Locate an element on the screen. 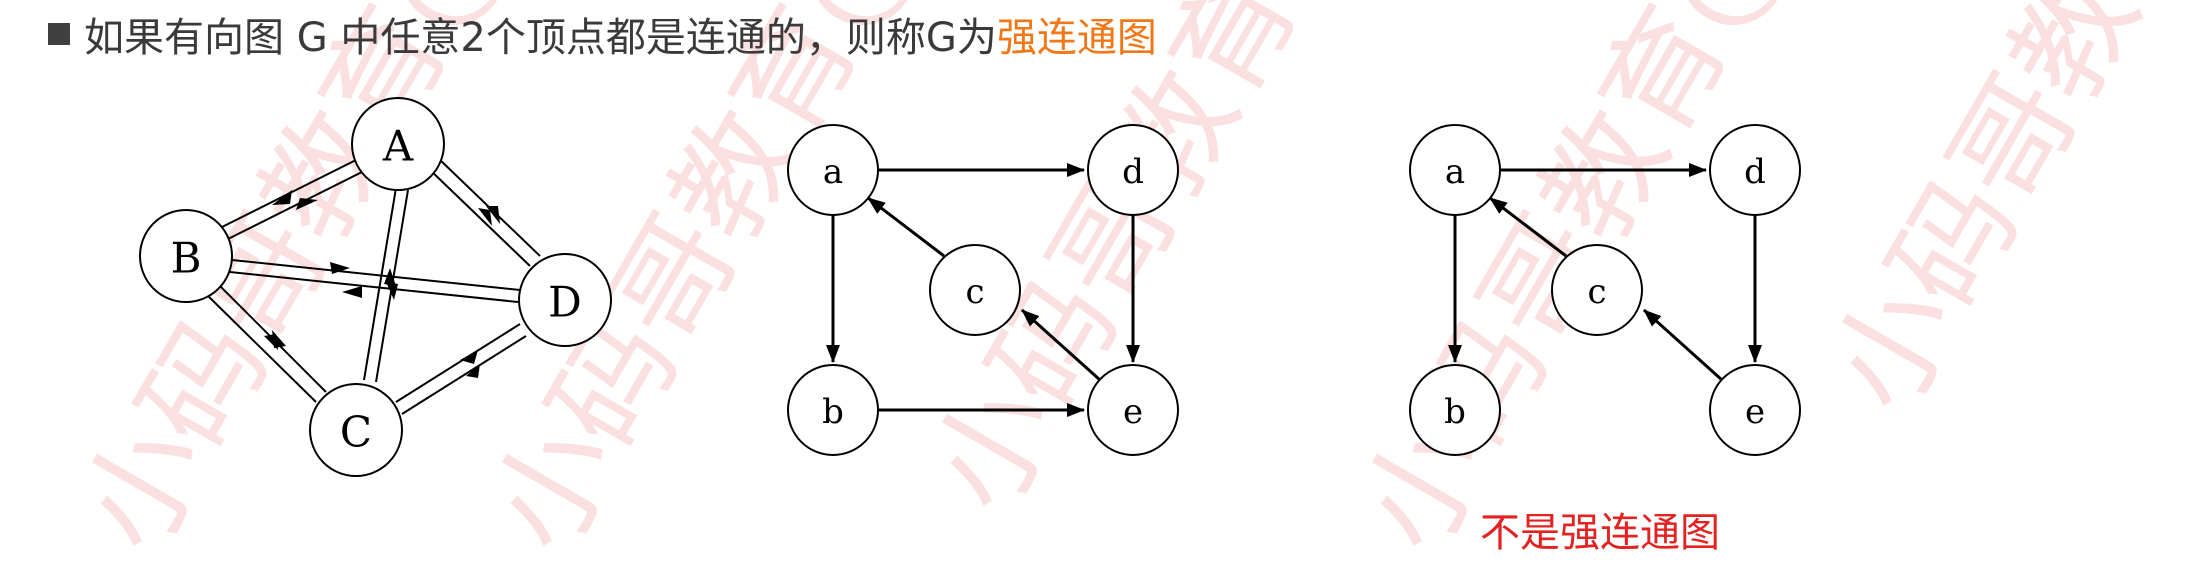 The height and width of the screenshot is (568, 2210). edge-c-d is located at coordinates (458, 363).